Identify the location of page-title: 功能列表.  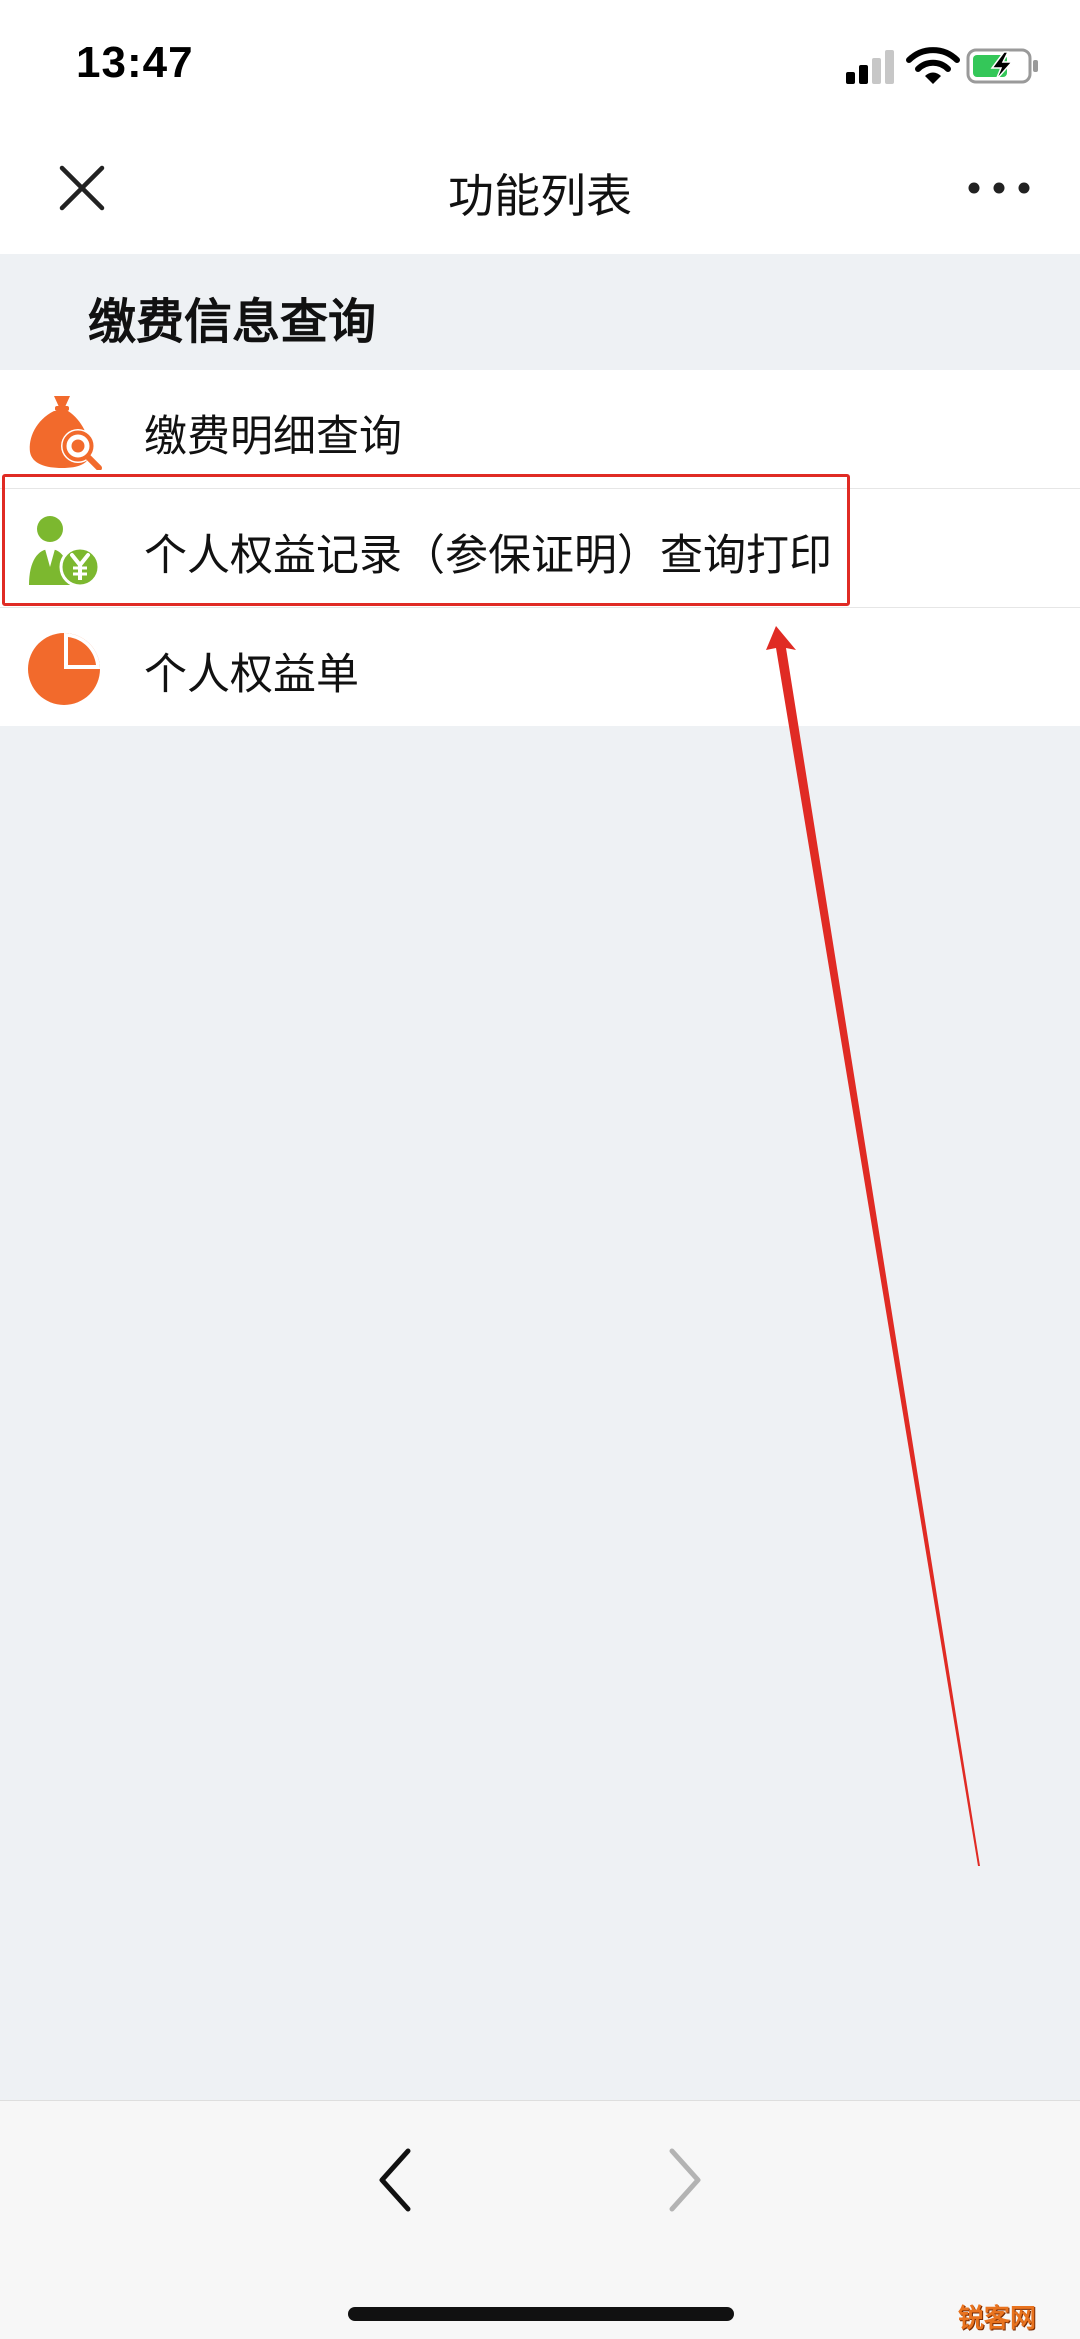
(540, 196).